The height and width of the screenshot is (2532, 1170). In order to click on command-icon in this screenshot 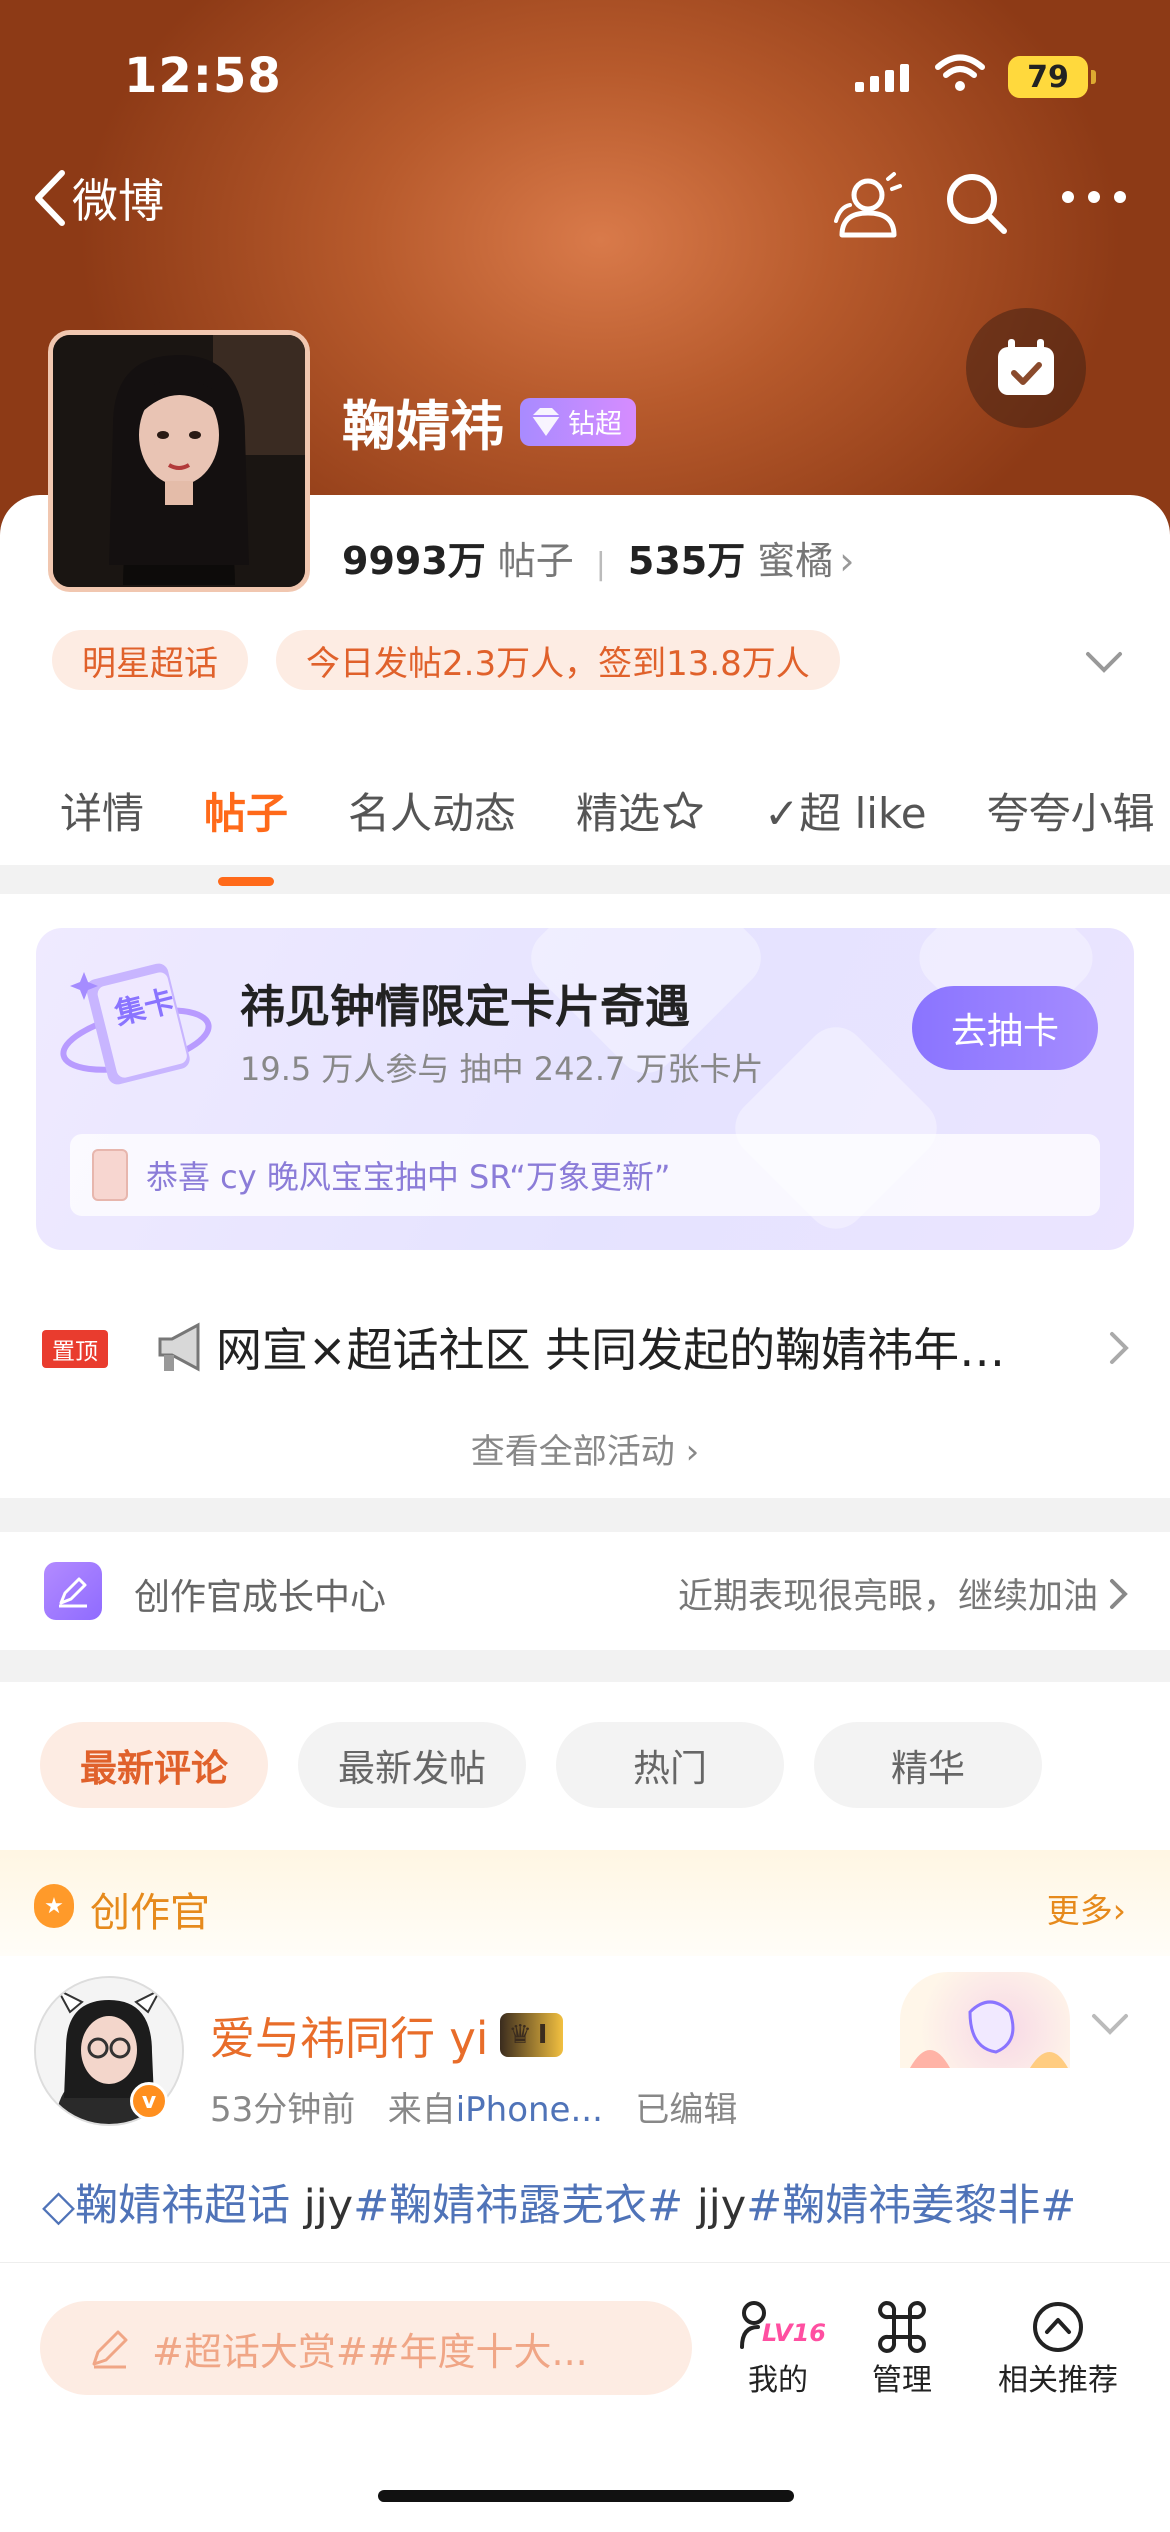, I will do `click(902, 2327)`.